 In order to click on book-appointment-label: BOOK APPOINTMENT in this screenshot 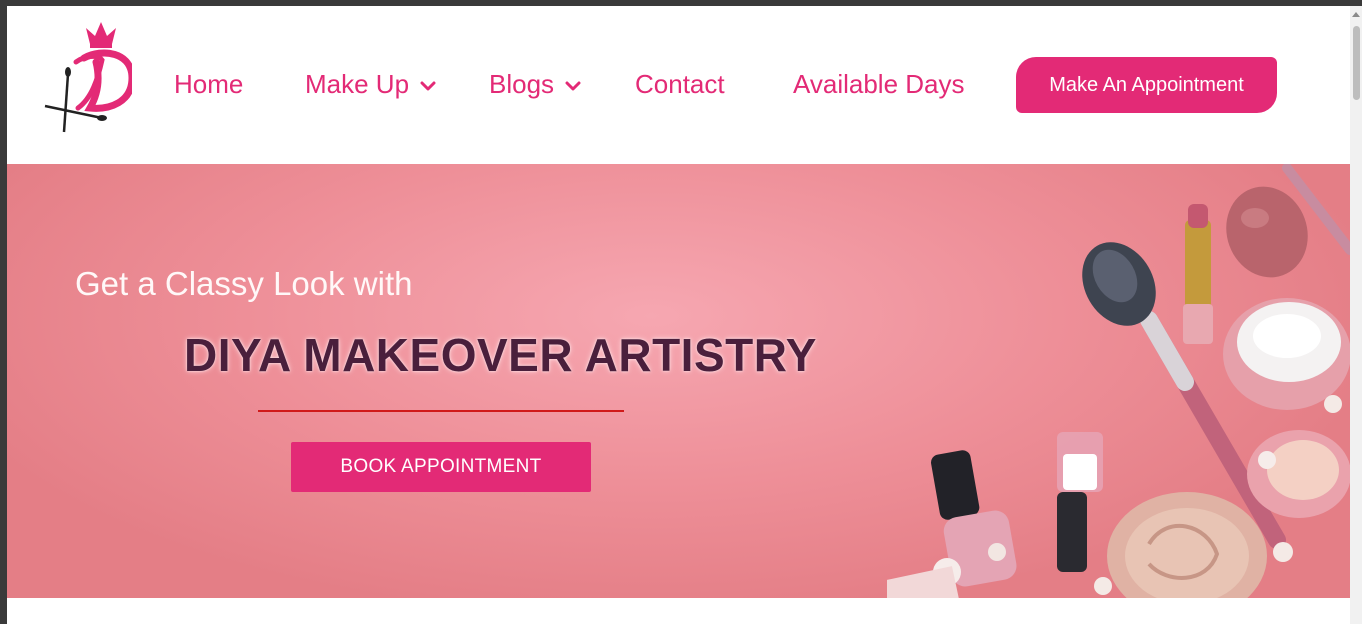, I will do `click(441, 466)`.